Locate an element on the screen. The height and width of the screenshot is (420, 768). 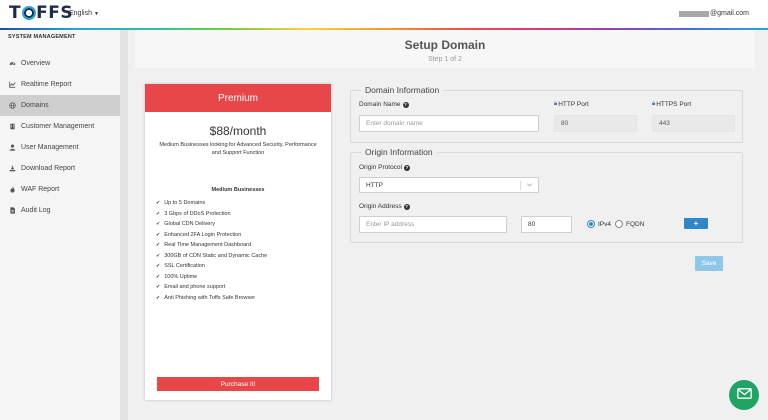
dashboard-icon is located at coordinates (12, 63).